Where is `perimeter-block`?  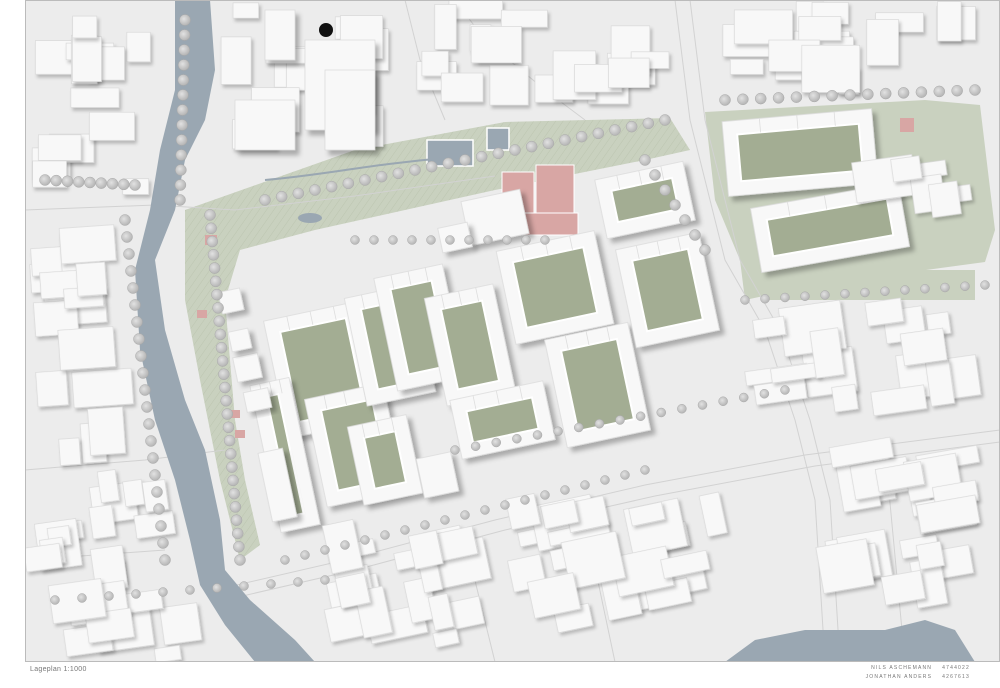 perimeter-block is located at coordinates (555, 287).